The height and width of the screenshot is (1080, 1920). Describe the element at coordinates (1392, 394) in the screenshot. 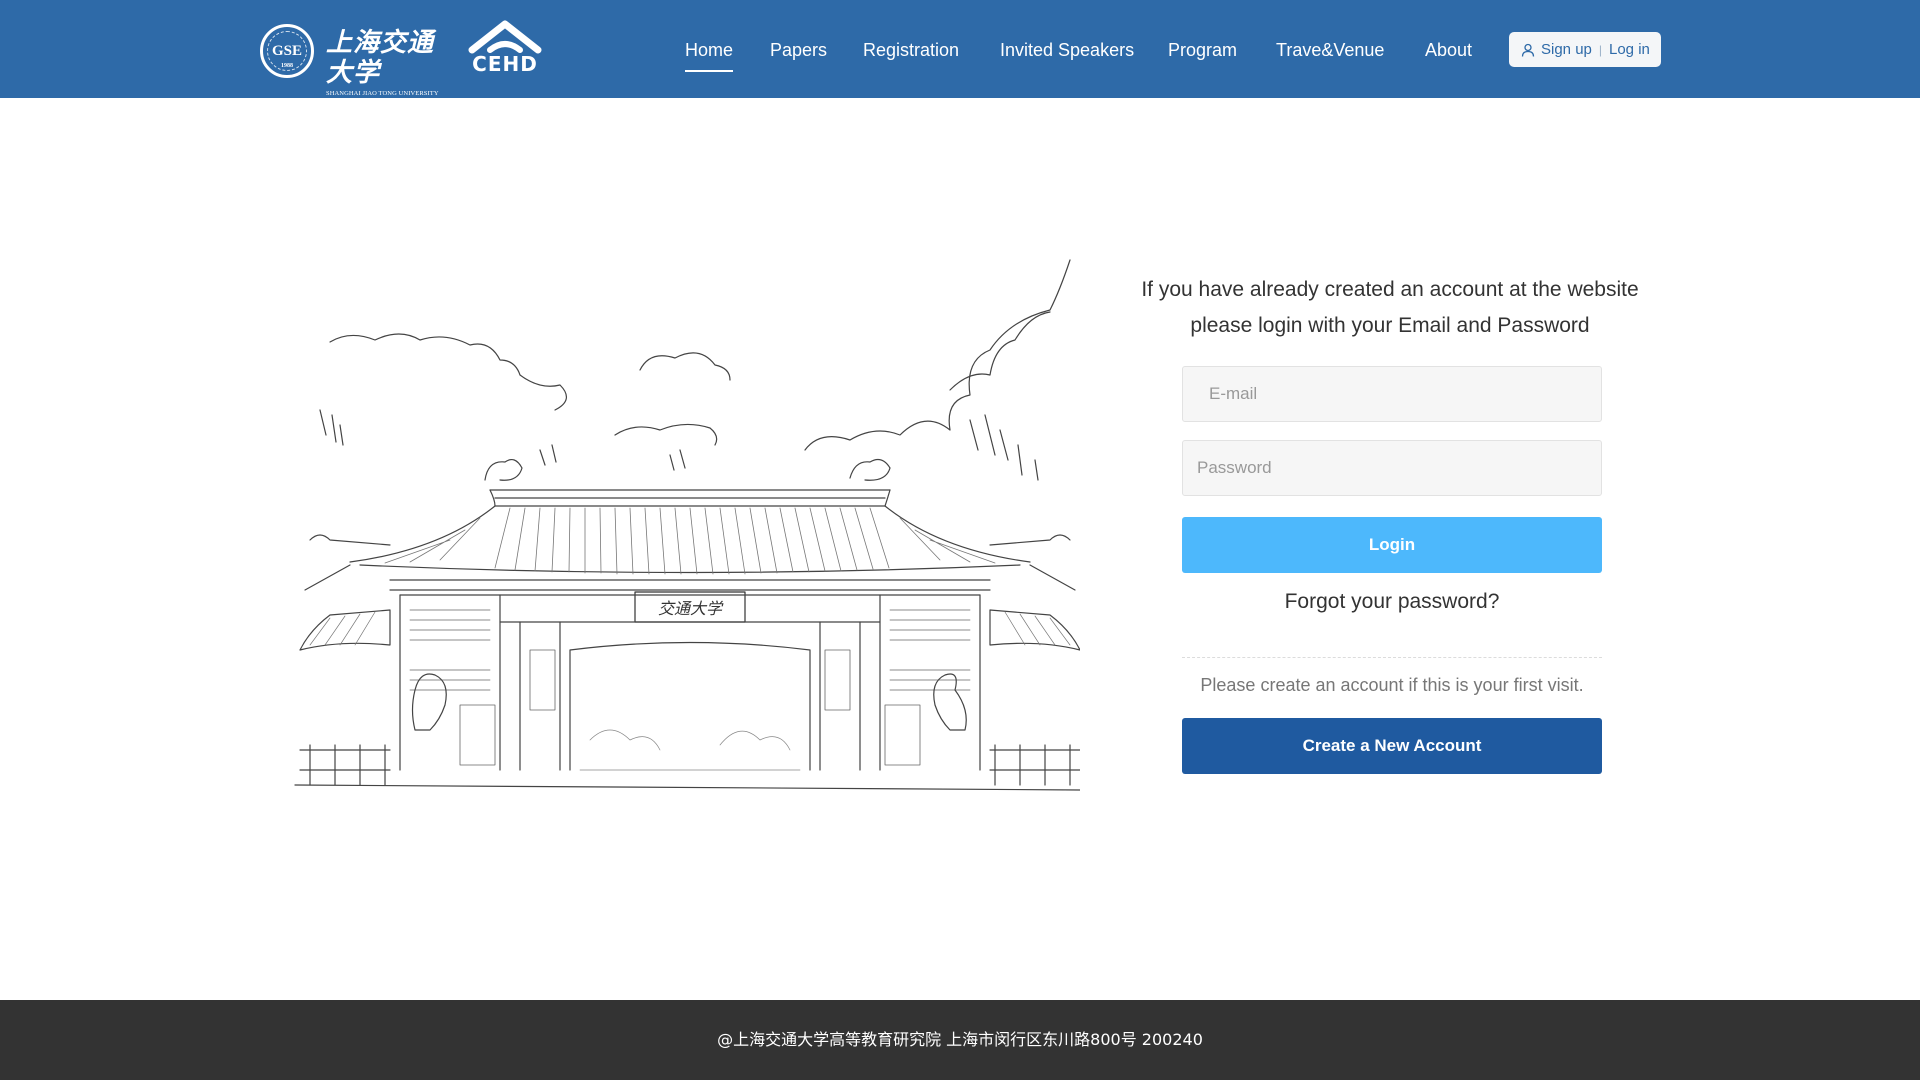

I see `email-field` at that location.